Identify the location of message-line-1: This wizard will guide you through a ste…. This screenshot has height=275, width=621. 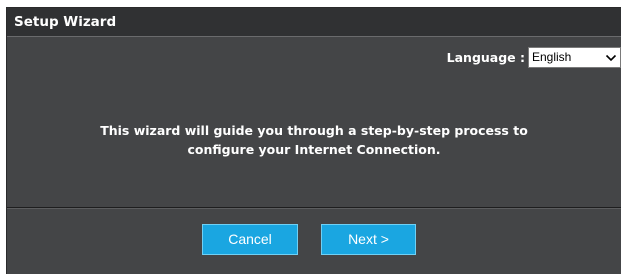
(314, 130).